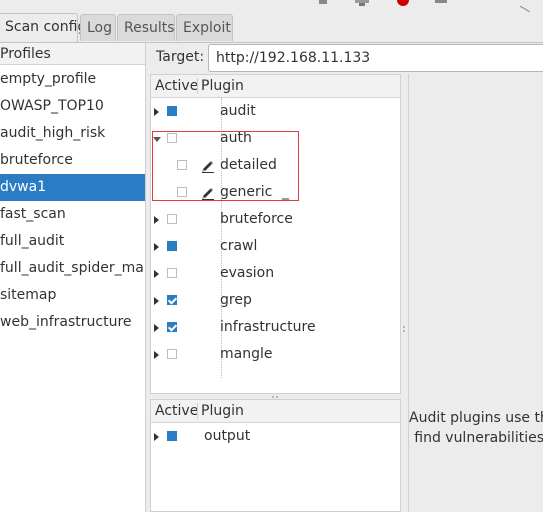 This screenshot has width=543, height=512. What do you see at coordinates (207, 28) in the screenshot?
I see `tab-label: Exploit` at bounding box center [207, 28].